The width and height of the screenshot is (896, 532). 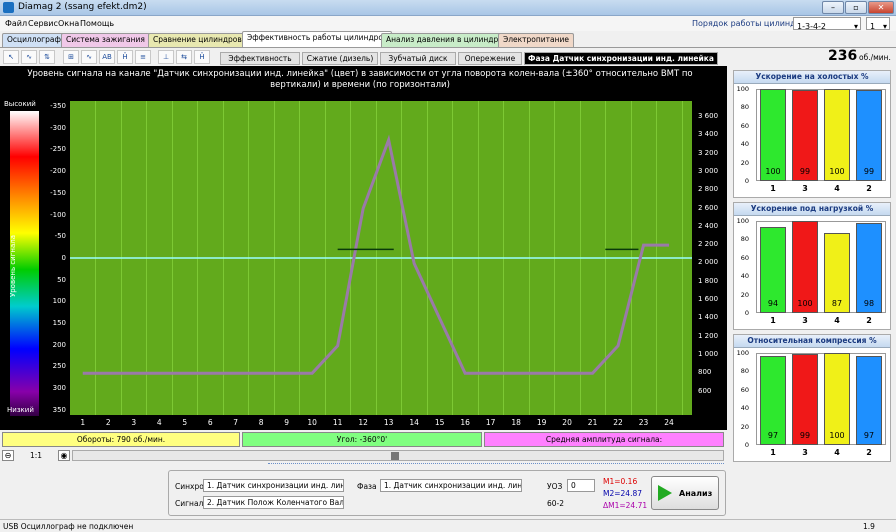 I want to click on x-tick-label: 8, so click(x=261, y=422).